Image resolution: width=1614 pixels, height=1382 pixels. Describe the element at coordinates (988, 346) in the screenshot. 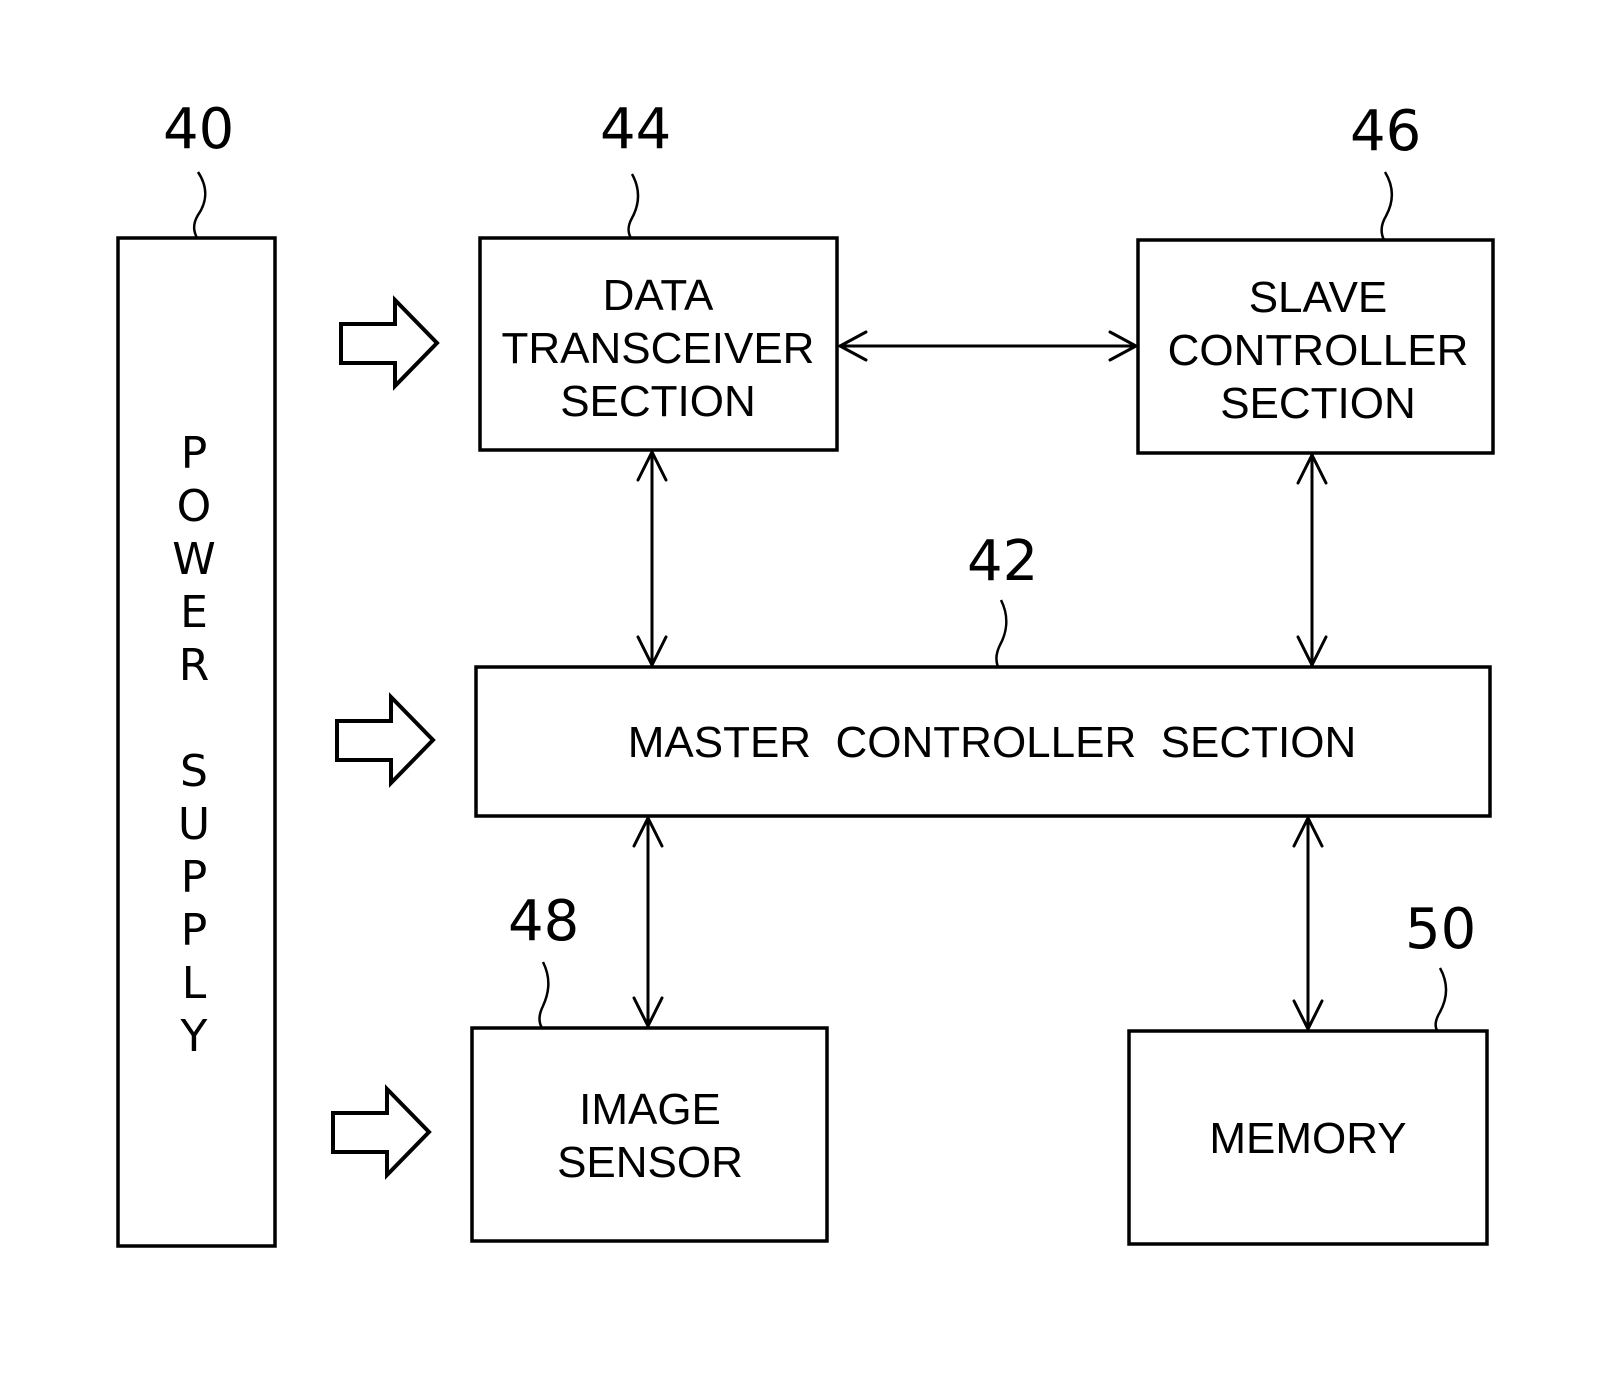

I see `connector-transceiver-slave` at that location.